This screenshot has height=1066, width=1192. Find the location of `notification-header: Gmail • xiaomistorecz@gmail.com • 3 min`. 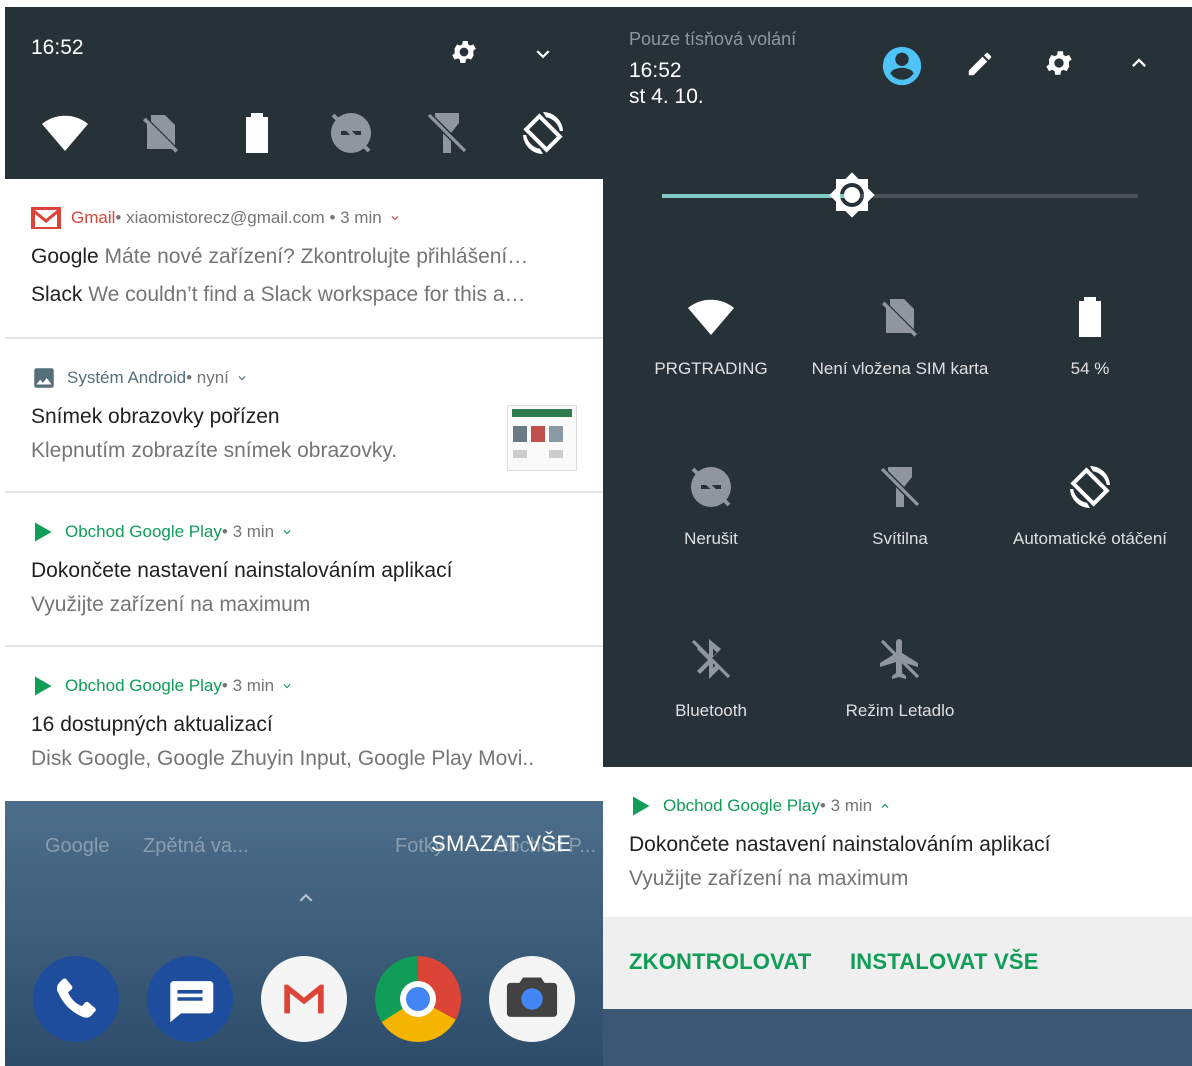

notification-header: Gmail • xiaomistorecz@gmail.com • 3 min is located at coordinates (216, 218).